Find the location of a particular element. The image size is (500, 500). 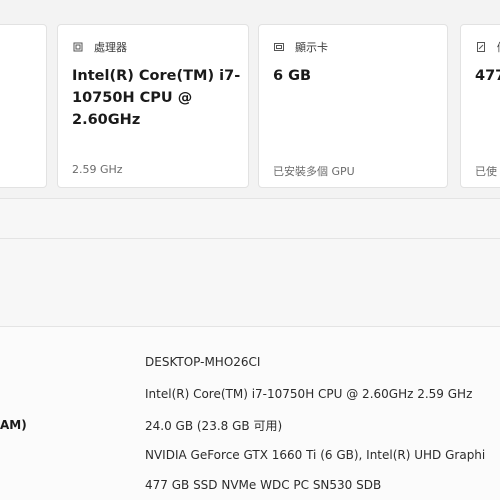

graphics-card-icon is located at coordinates (279, 47).